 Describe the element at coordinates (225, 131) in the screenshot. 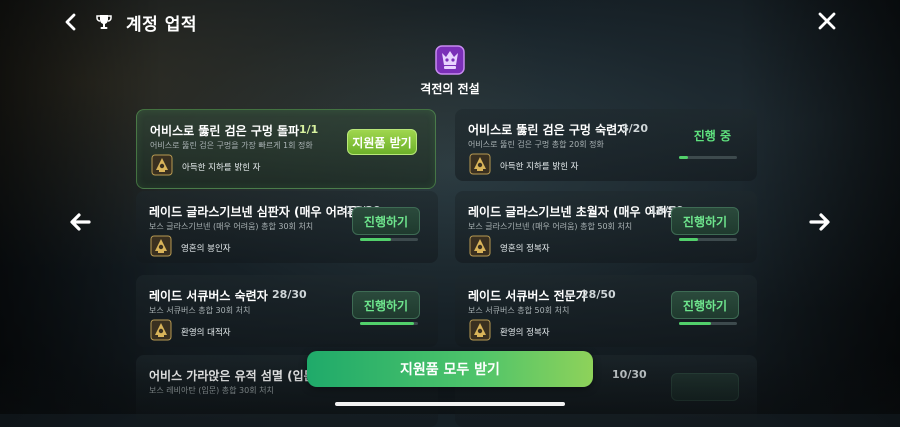

I see `achievement-title: 어비스로 뚫린 검은 구멍 돌파` at that location.